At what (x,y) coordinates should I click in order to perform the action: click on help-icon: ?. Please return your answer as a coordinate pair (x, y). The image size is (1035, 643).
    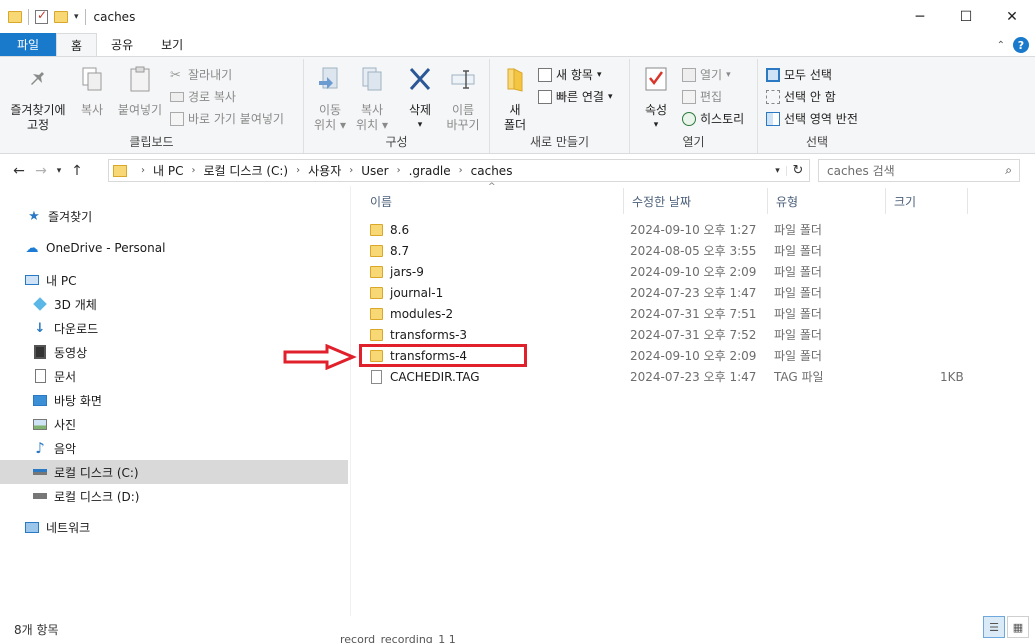
    Looking at the image, I should click on (1021, 45).